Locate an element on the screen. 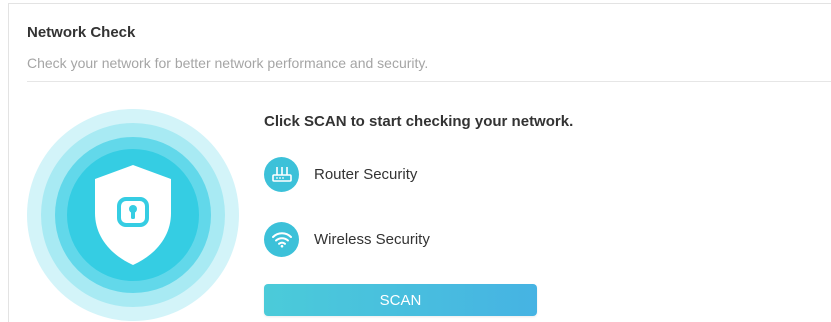 The image size is (831, 322). wifi-icon is located at coordinates (281, 239).